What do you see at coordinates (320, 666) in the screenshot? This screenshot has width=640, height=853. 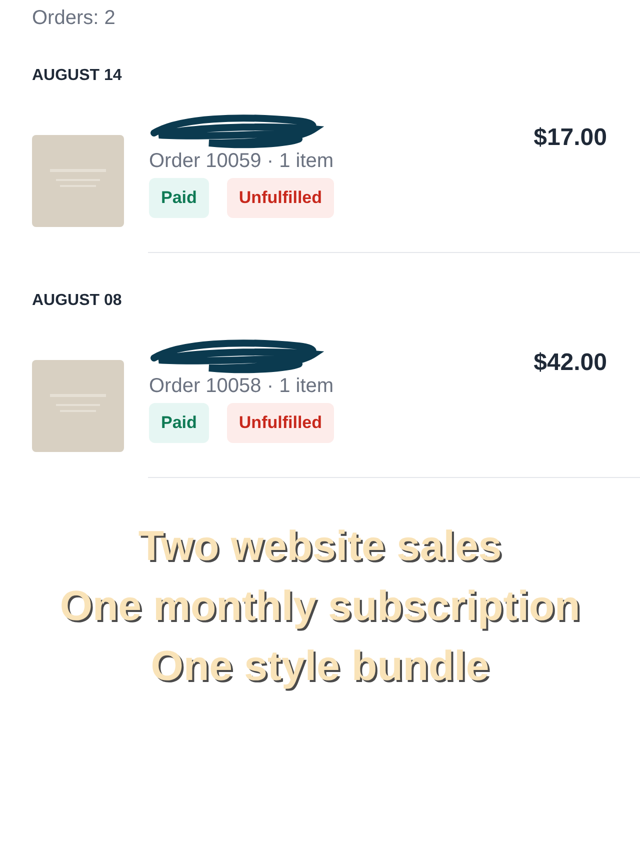 I see `caption-text: One style bundle` at bounding box center [320, 666].